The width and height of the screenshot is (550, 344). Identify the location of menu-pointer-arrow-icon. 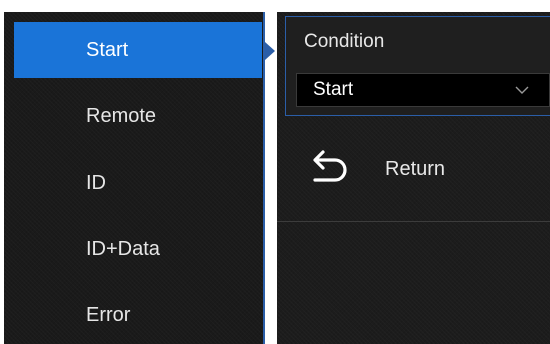
(270, 51).